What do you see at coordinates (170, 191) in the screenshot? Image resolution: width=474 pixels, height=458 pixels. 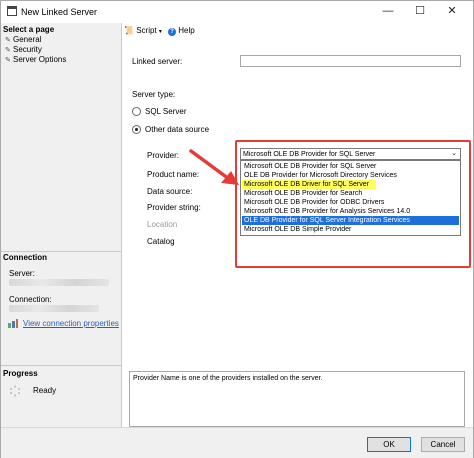 I see `data-source-label: Data source:` at bounding box center [170, 191].